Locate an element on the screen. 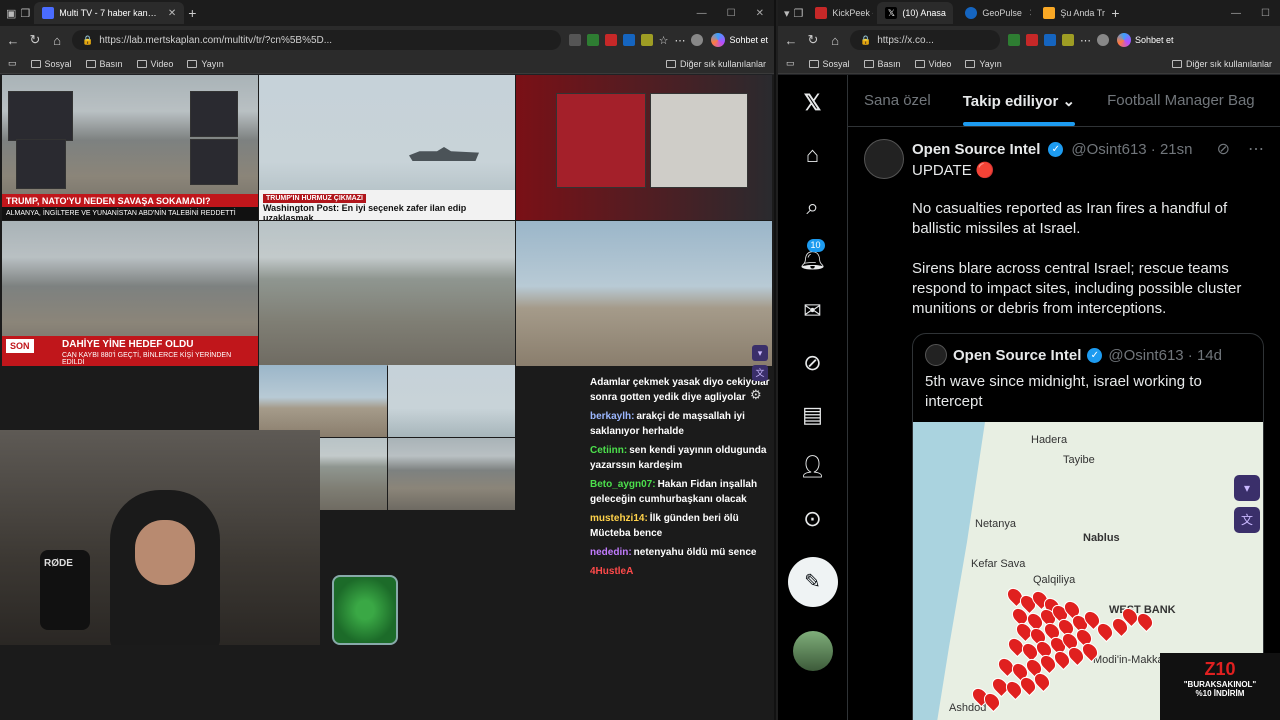 This screenshot has width=1280, height=720. bookmark-label: Video is located at coordinates (940, 63).